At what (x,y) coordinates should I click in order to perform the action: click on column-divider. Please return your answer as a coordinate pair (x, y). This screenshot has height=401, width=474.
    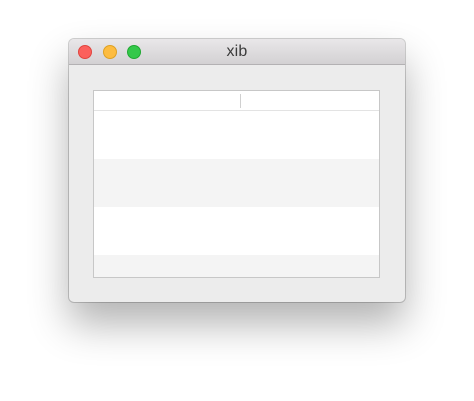
    Looking at the image, I should click on (240, 101).